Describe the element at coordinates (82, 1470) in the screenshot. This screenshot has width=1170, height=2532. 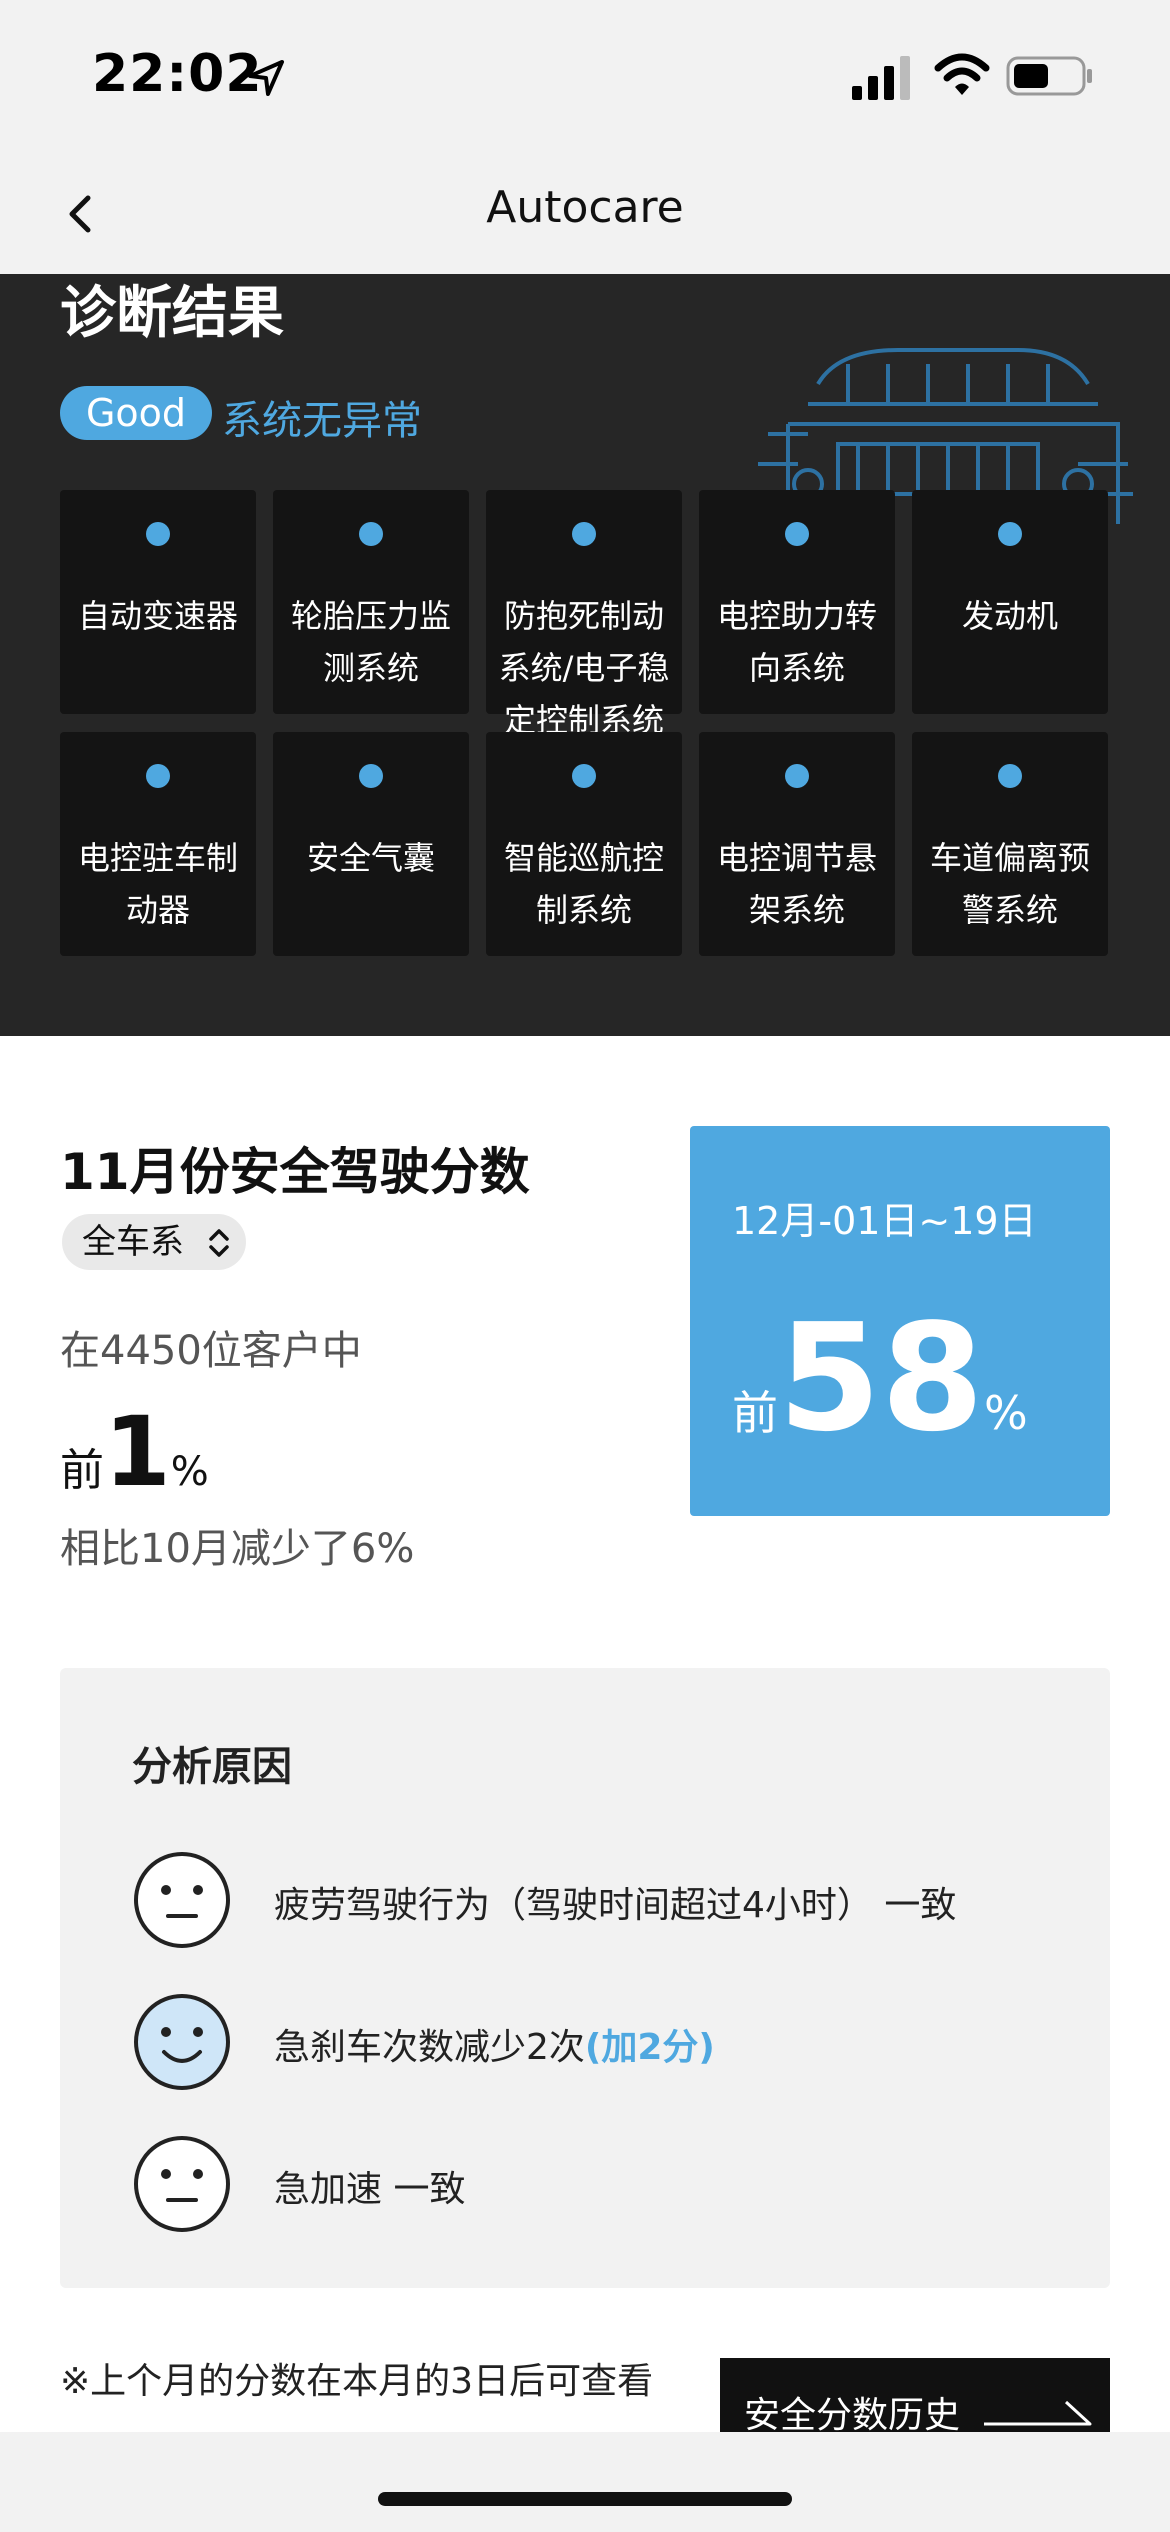
I see `rank-prefix: 前` at that location.